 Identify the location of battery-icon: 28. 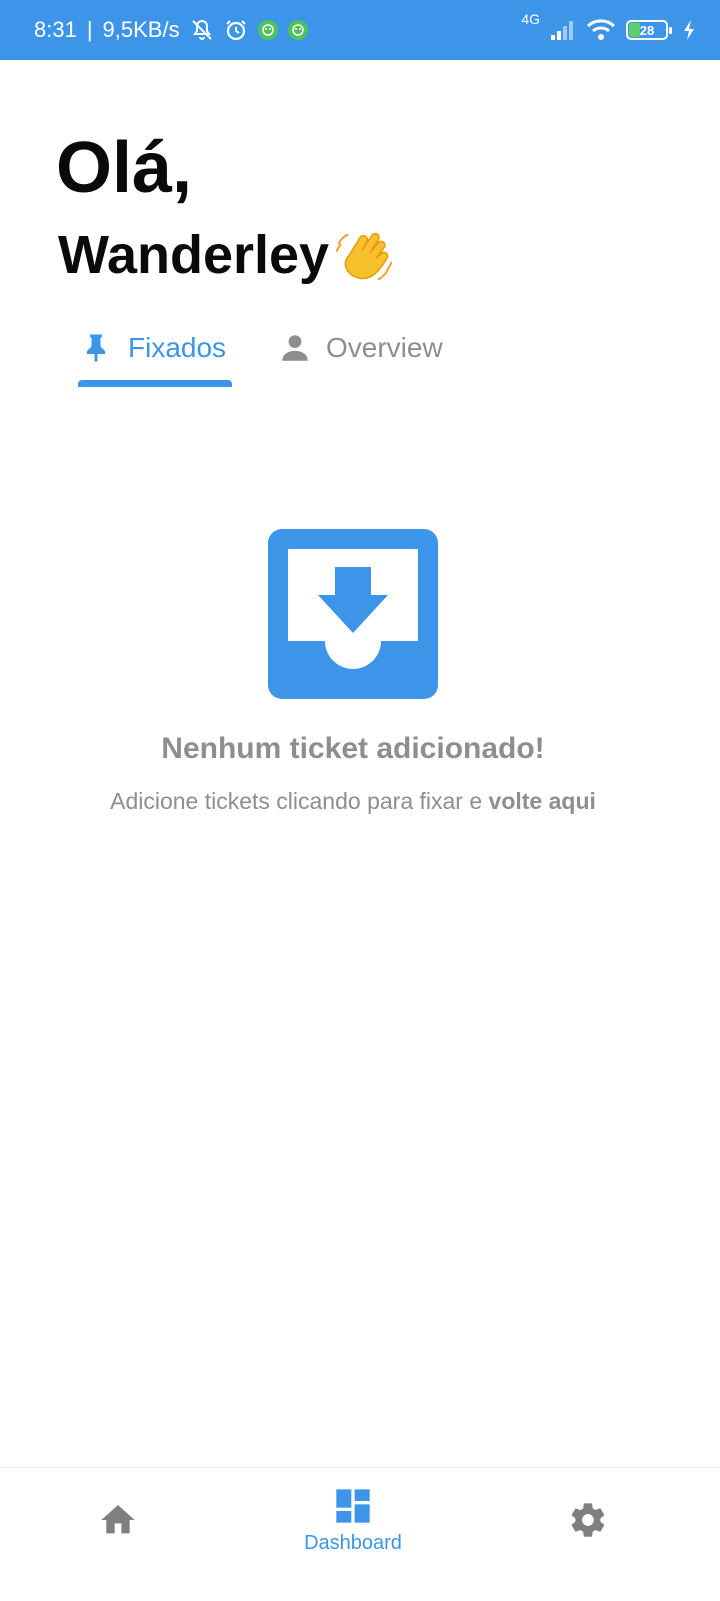
(649, 30).